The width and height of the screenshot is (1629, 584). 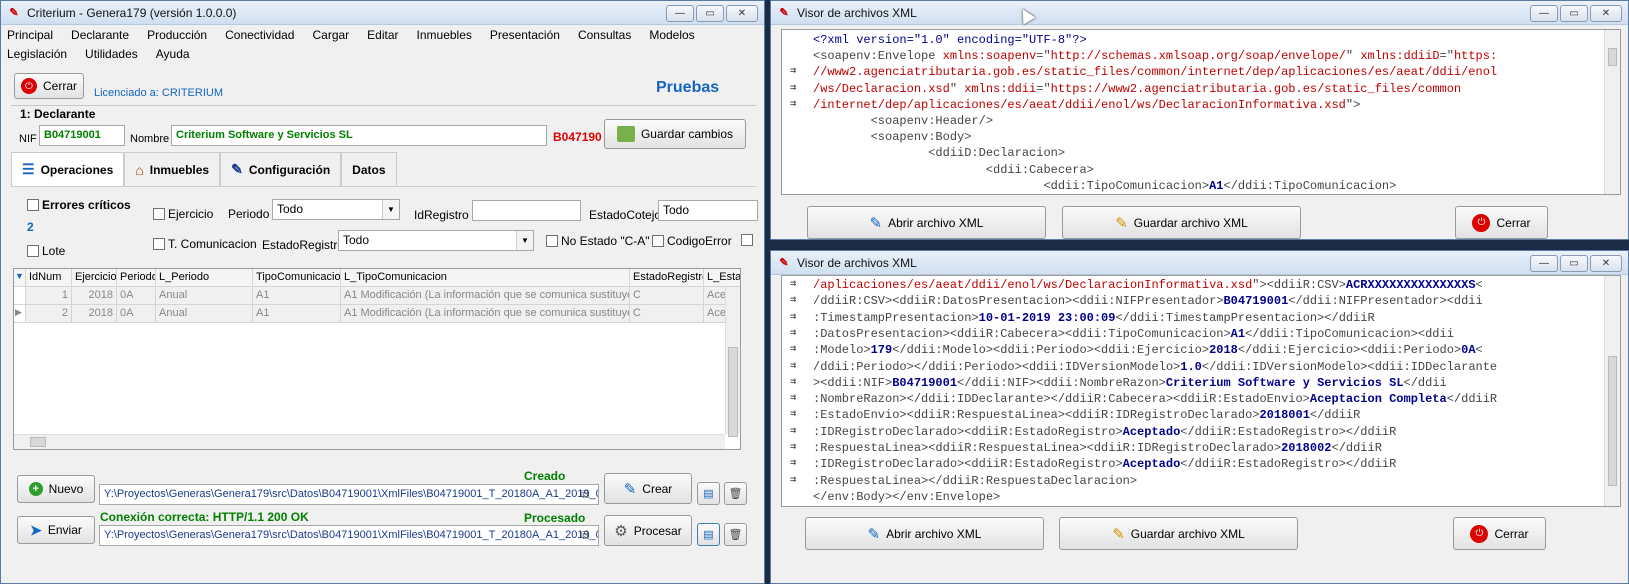 I want to click on menu-cargar: Cargar, so click(x=330, y=37).